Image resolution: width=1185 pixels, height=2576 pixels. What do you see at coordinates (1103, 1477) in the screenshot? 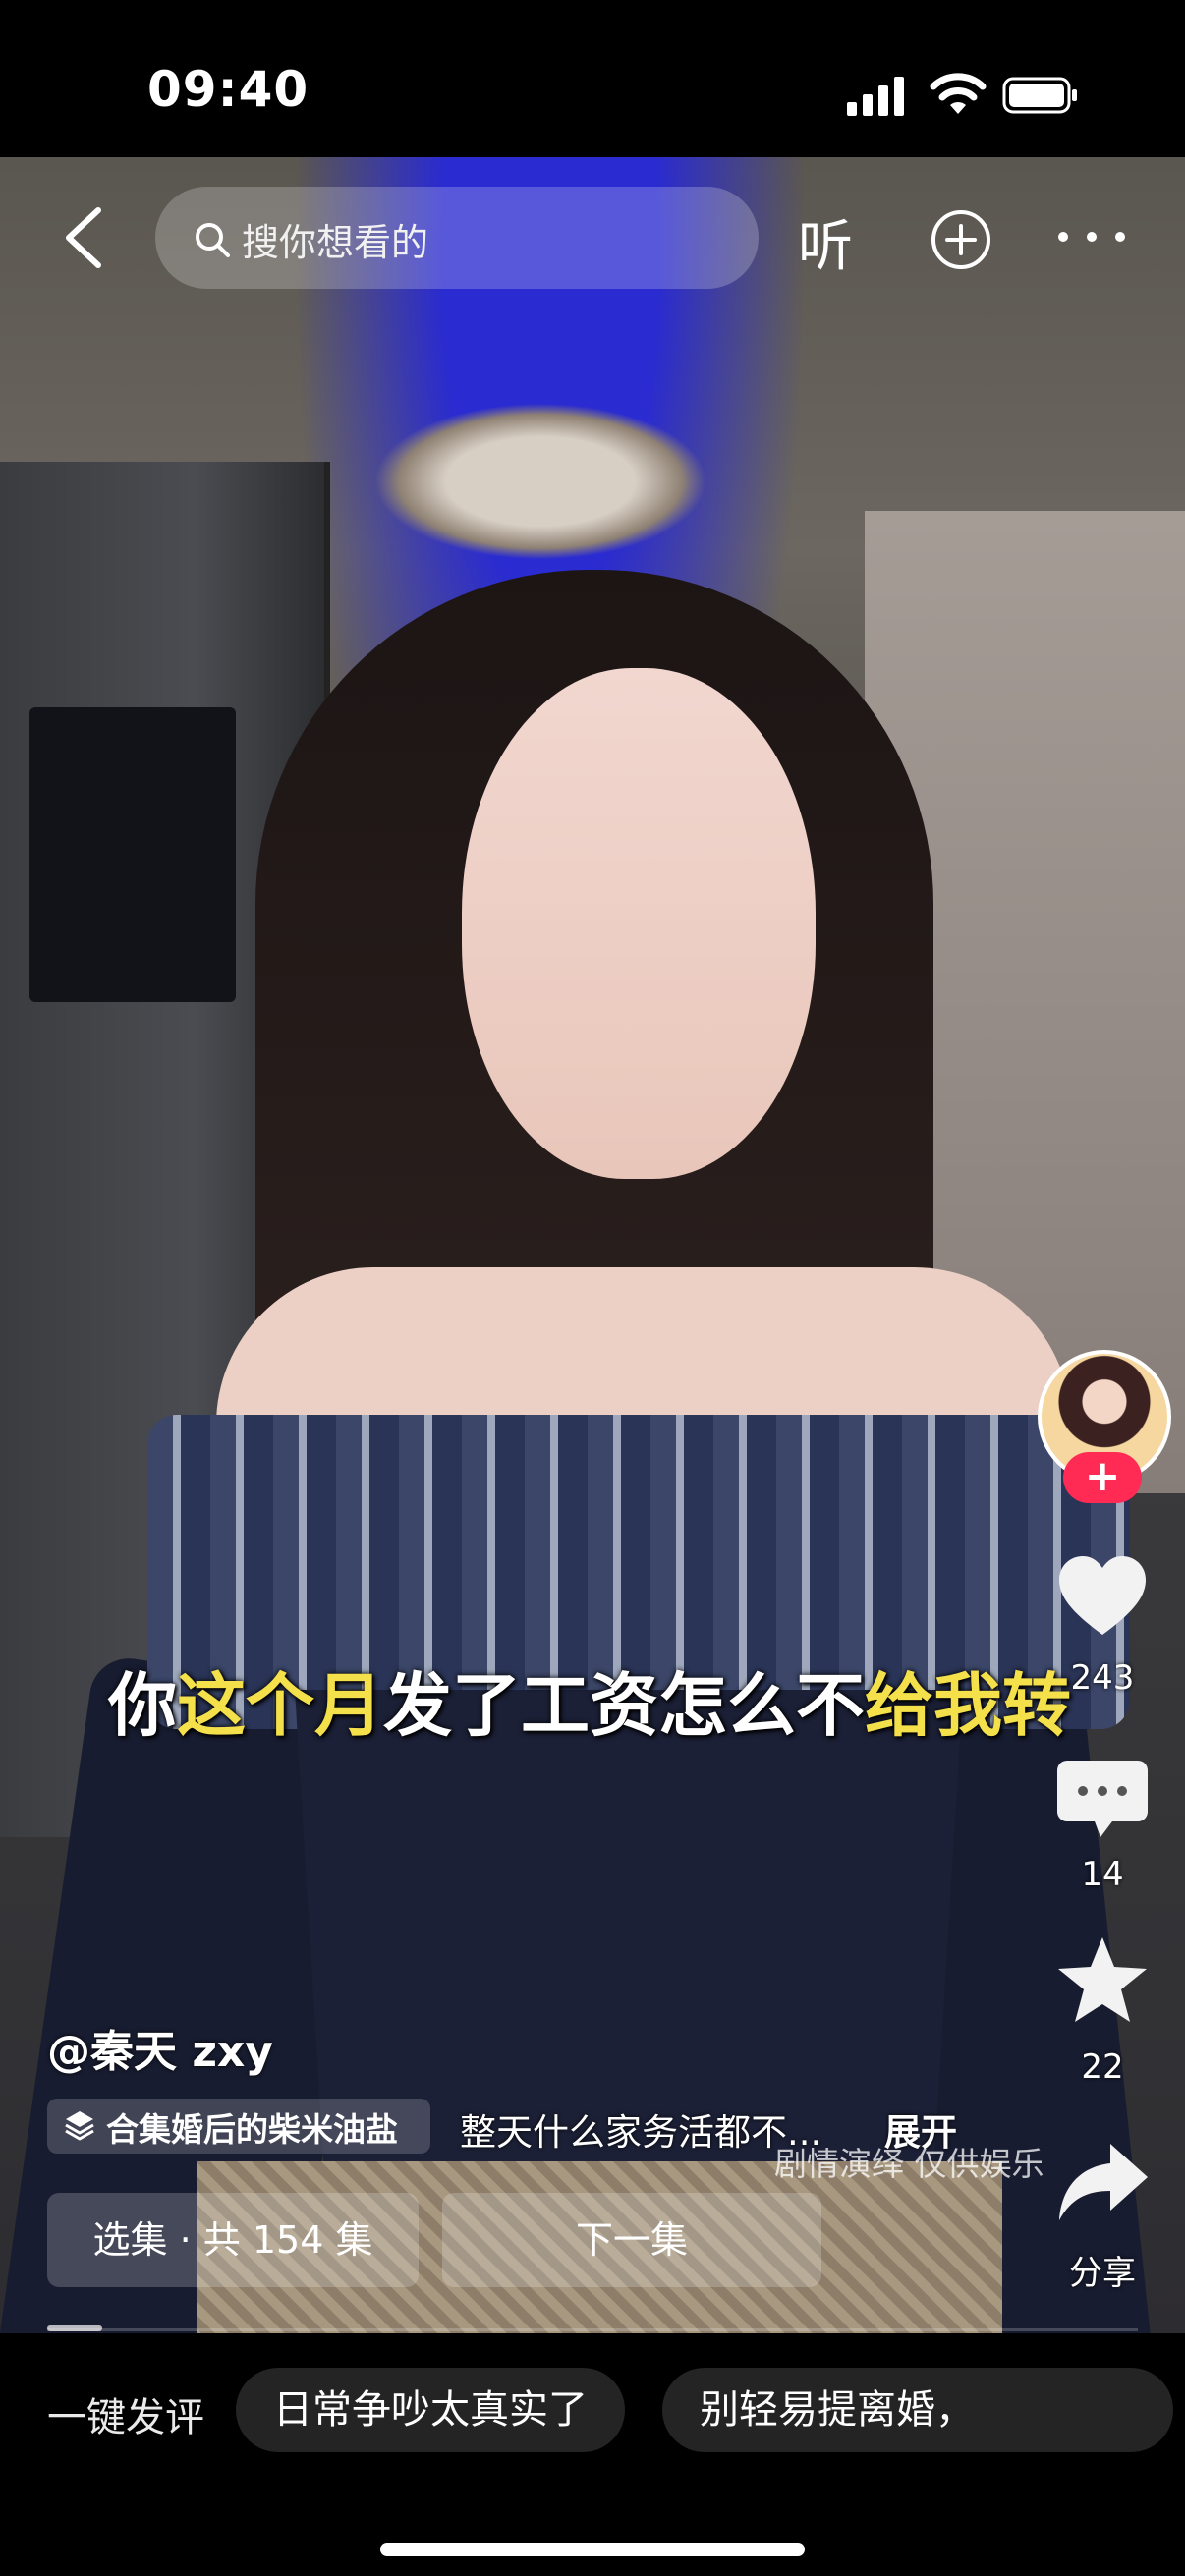
I see `follow-button: +` at bounding box center [1103, 1477].